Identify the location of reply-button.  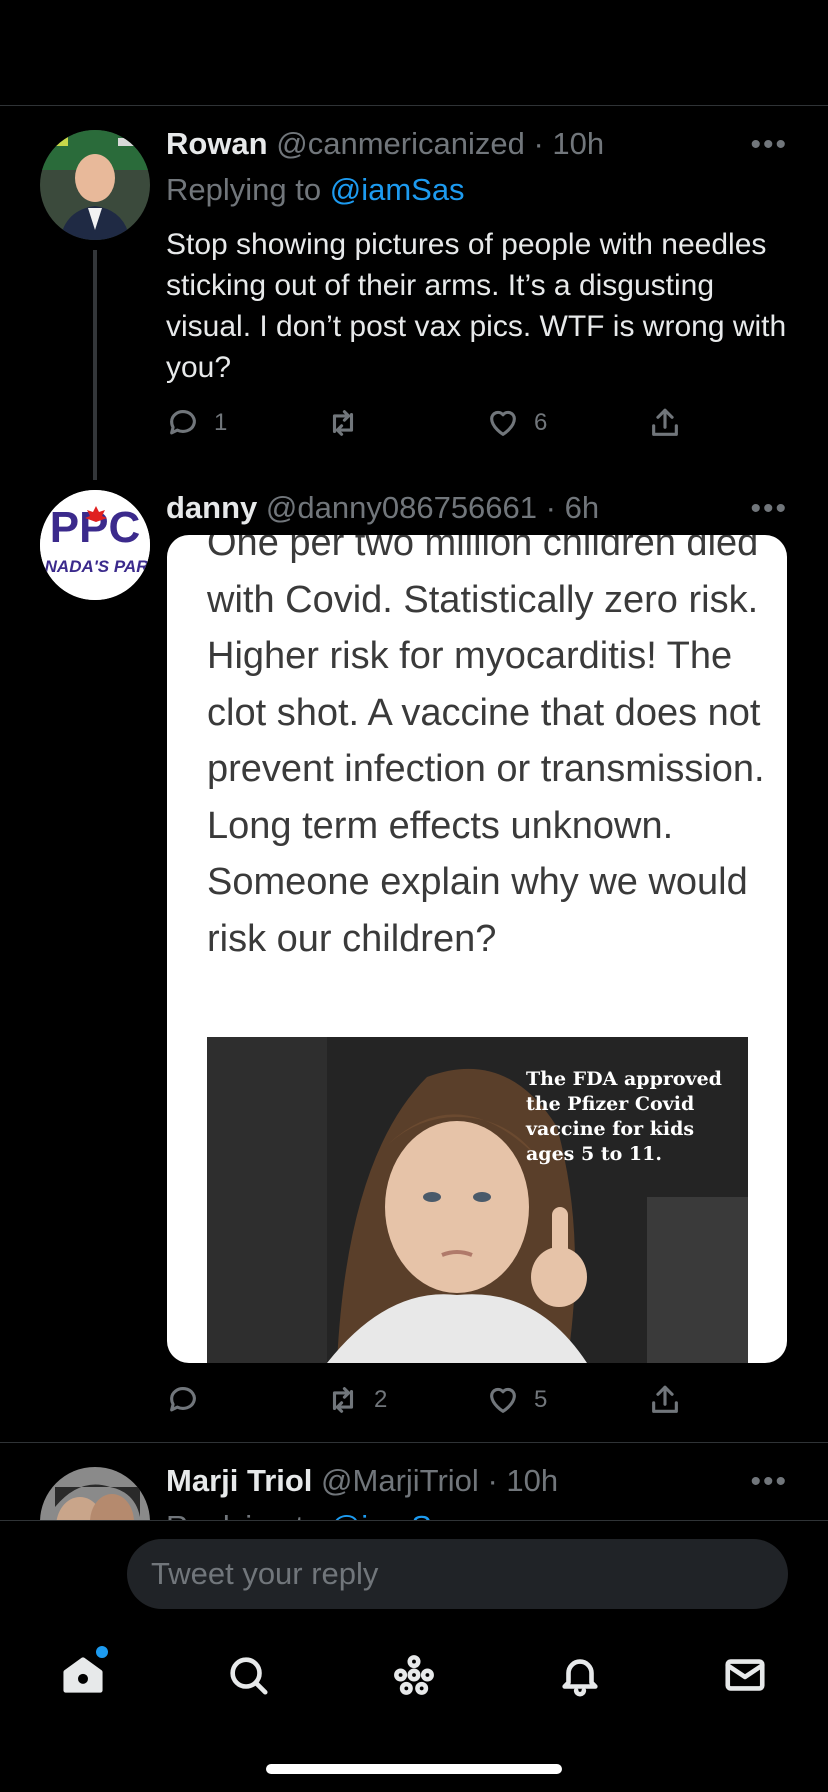
(190, 1400).